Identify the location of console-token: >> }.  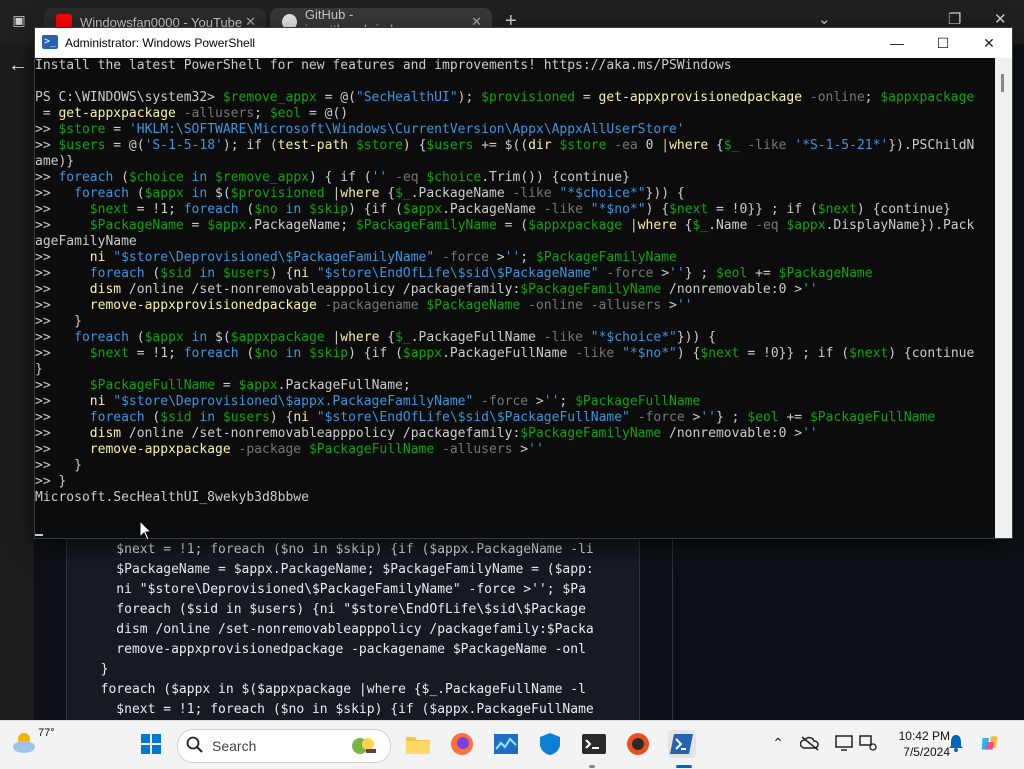
(58, 321).